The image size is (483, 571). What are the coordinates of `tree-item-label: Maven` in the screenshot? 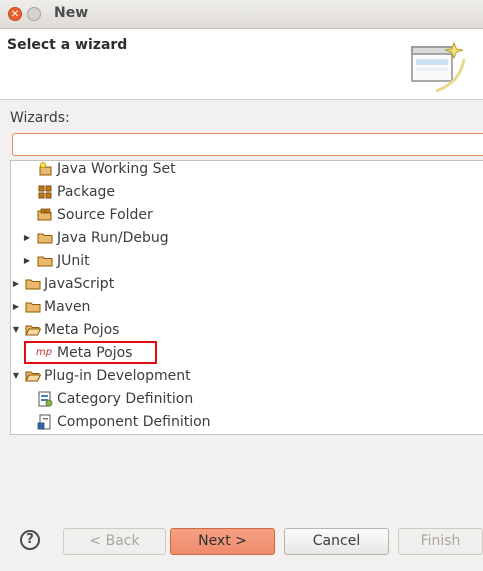 It's located at (67, 307).